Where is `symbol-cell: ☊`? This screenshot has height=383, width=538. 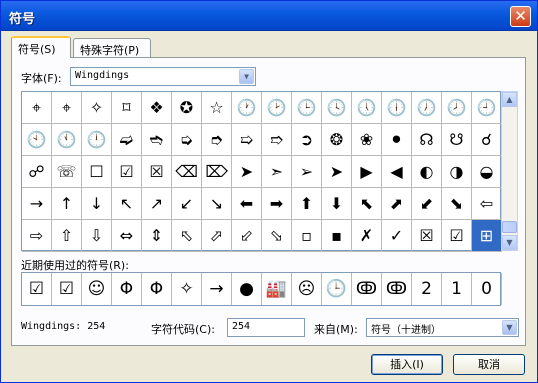 symbol-cell: ☊ is located at coordinates (427, 140).